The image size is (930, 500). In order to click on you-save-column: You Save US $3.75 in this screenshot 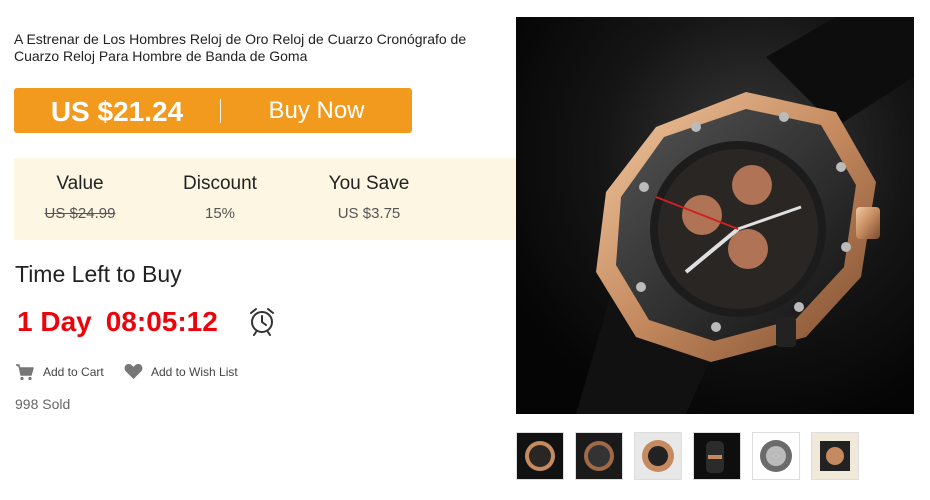, I will do `click(369, 197)`.